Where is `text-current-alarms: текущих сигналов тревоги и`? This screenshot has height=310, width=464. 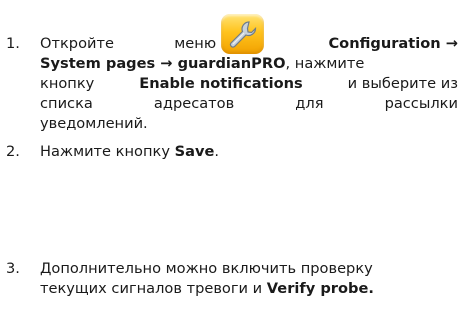 text-current-alarms: текущих сигналов тревоги и is located at coordinates (151, 288).